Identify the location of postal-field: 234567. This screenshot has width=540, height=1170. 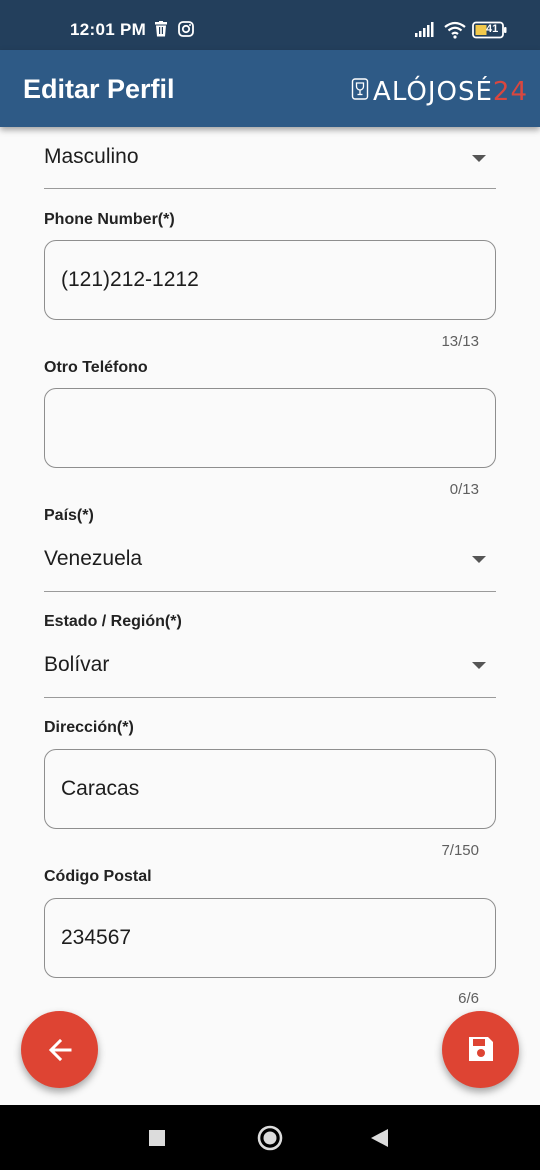
(270, 938).